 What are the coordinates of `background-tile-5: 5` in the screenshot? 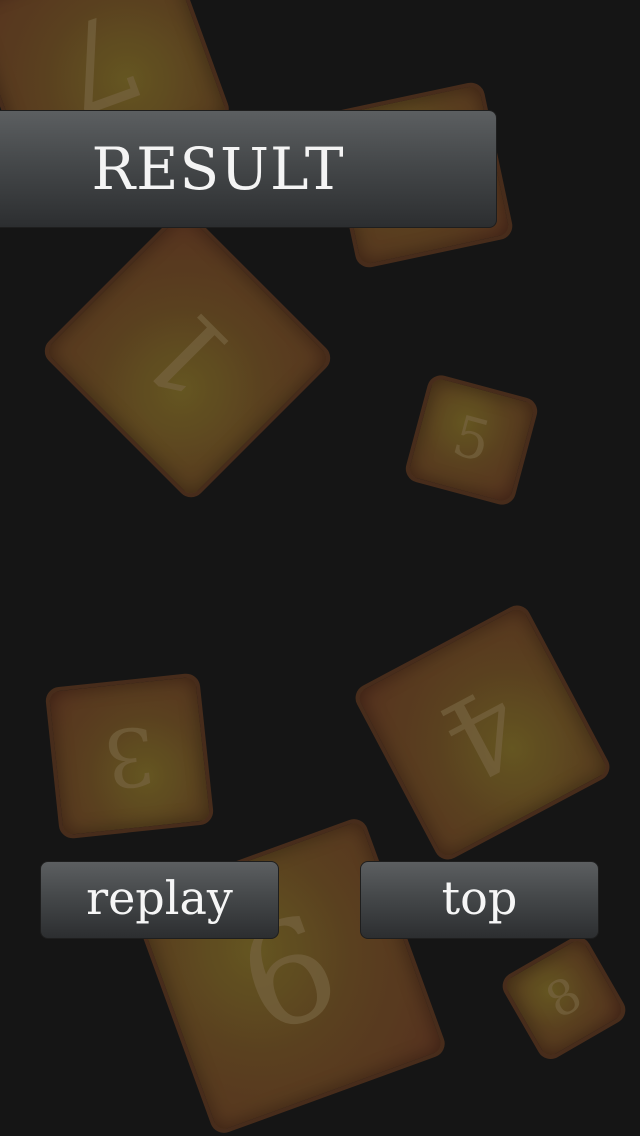 It's located at (471, 440).